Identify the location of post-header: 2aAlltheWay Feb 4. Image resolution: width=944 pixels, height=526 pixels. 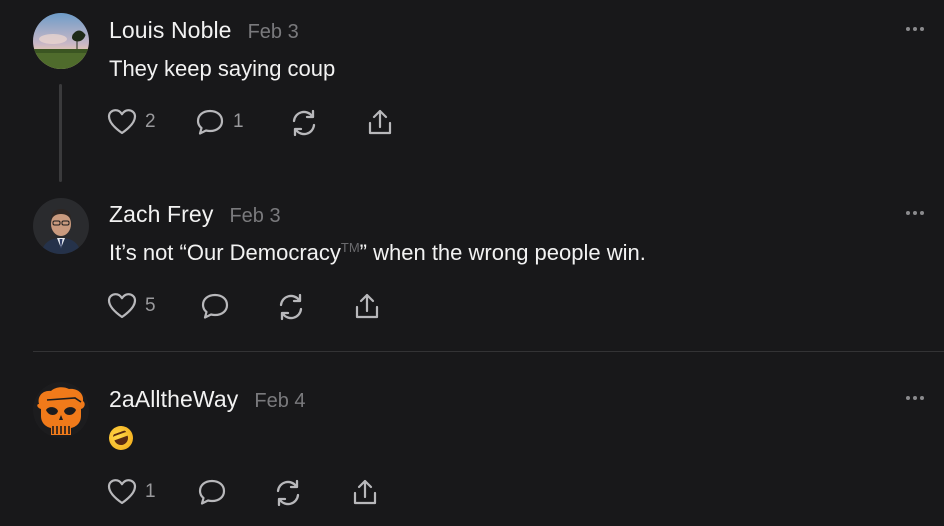
(207, 399).